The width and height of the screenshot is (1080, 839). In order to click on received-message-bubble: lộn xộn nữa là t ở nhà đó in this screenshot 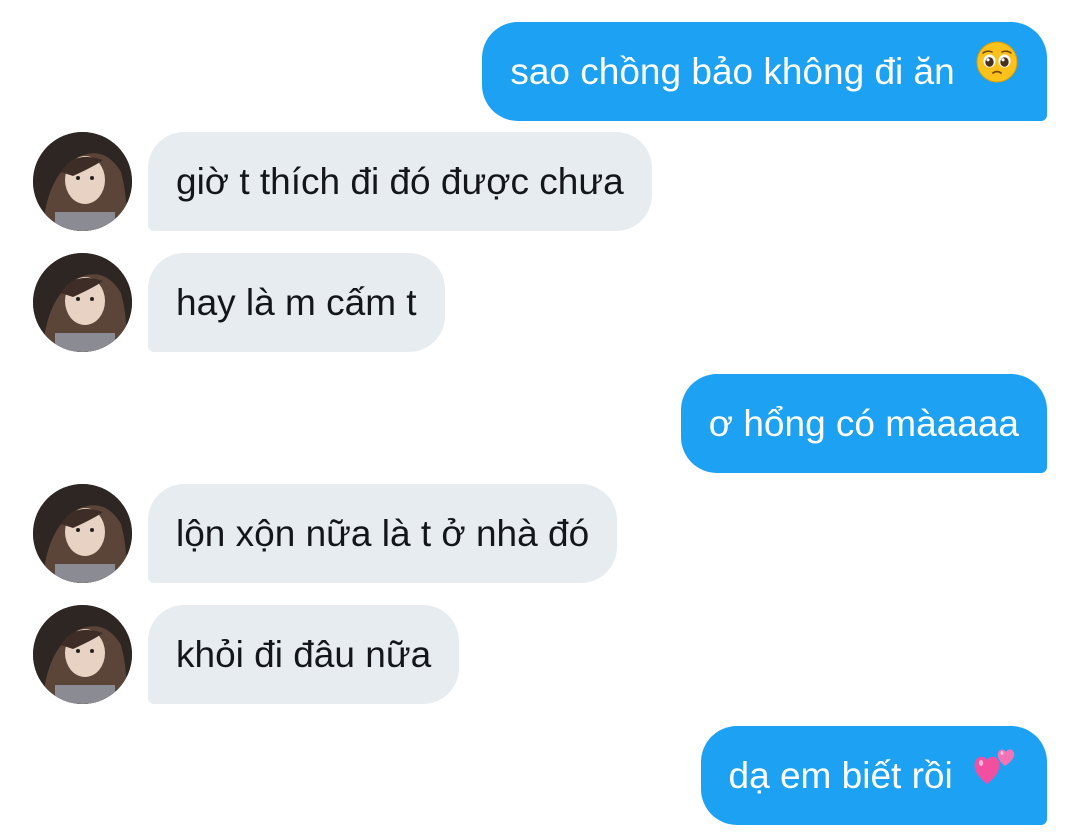, I will do `click(383, 533)`.